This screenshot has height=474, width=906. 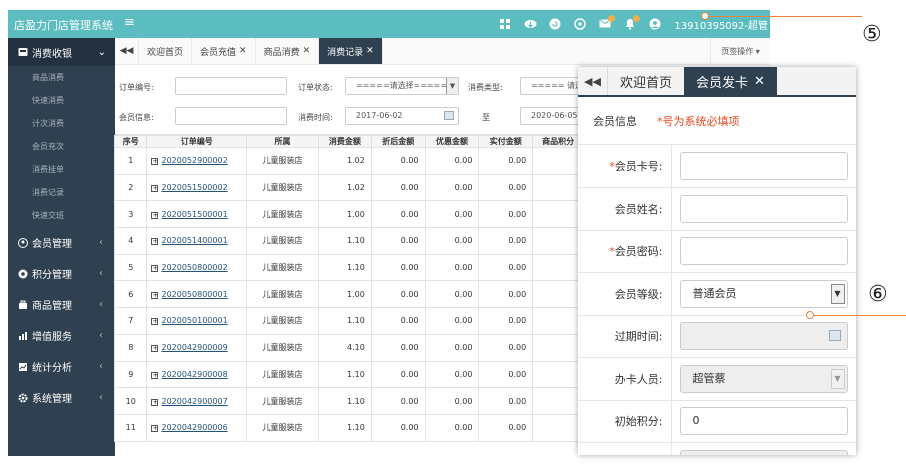 I want to click on table-row: 1 +2020052900002 儿童服装店 1.02 0.00 0.00 0.00, so click(x=348, y=161).